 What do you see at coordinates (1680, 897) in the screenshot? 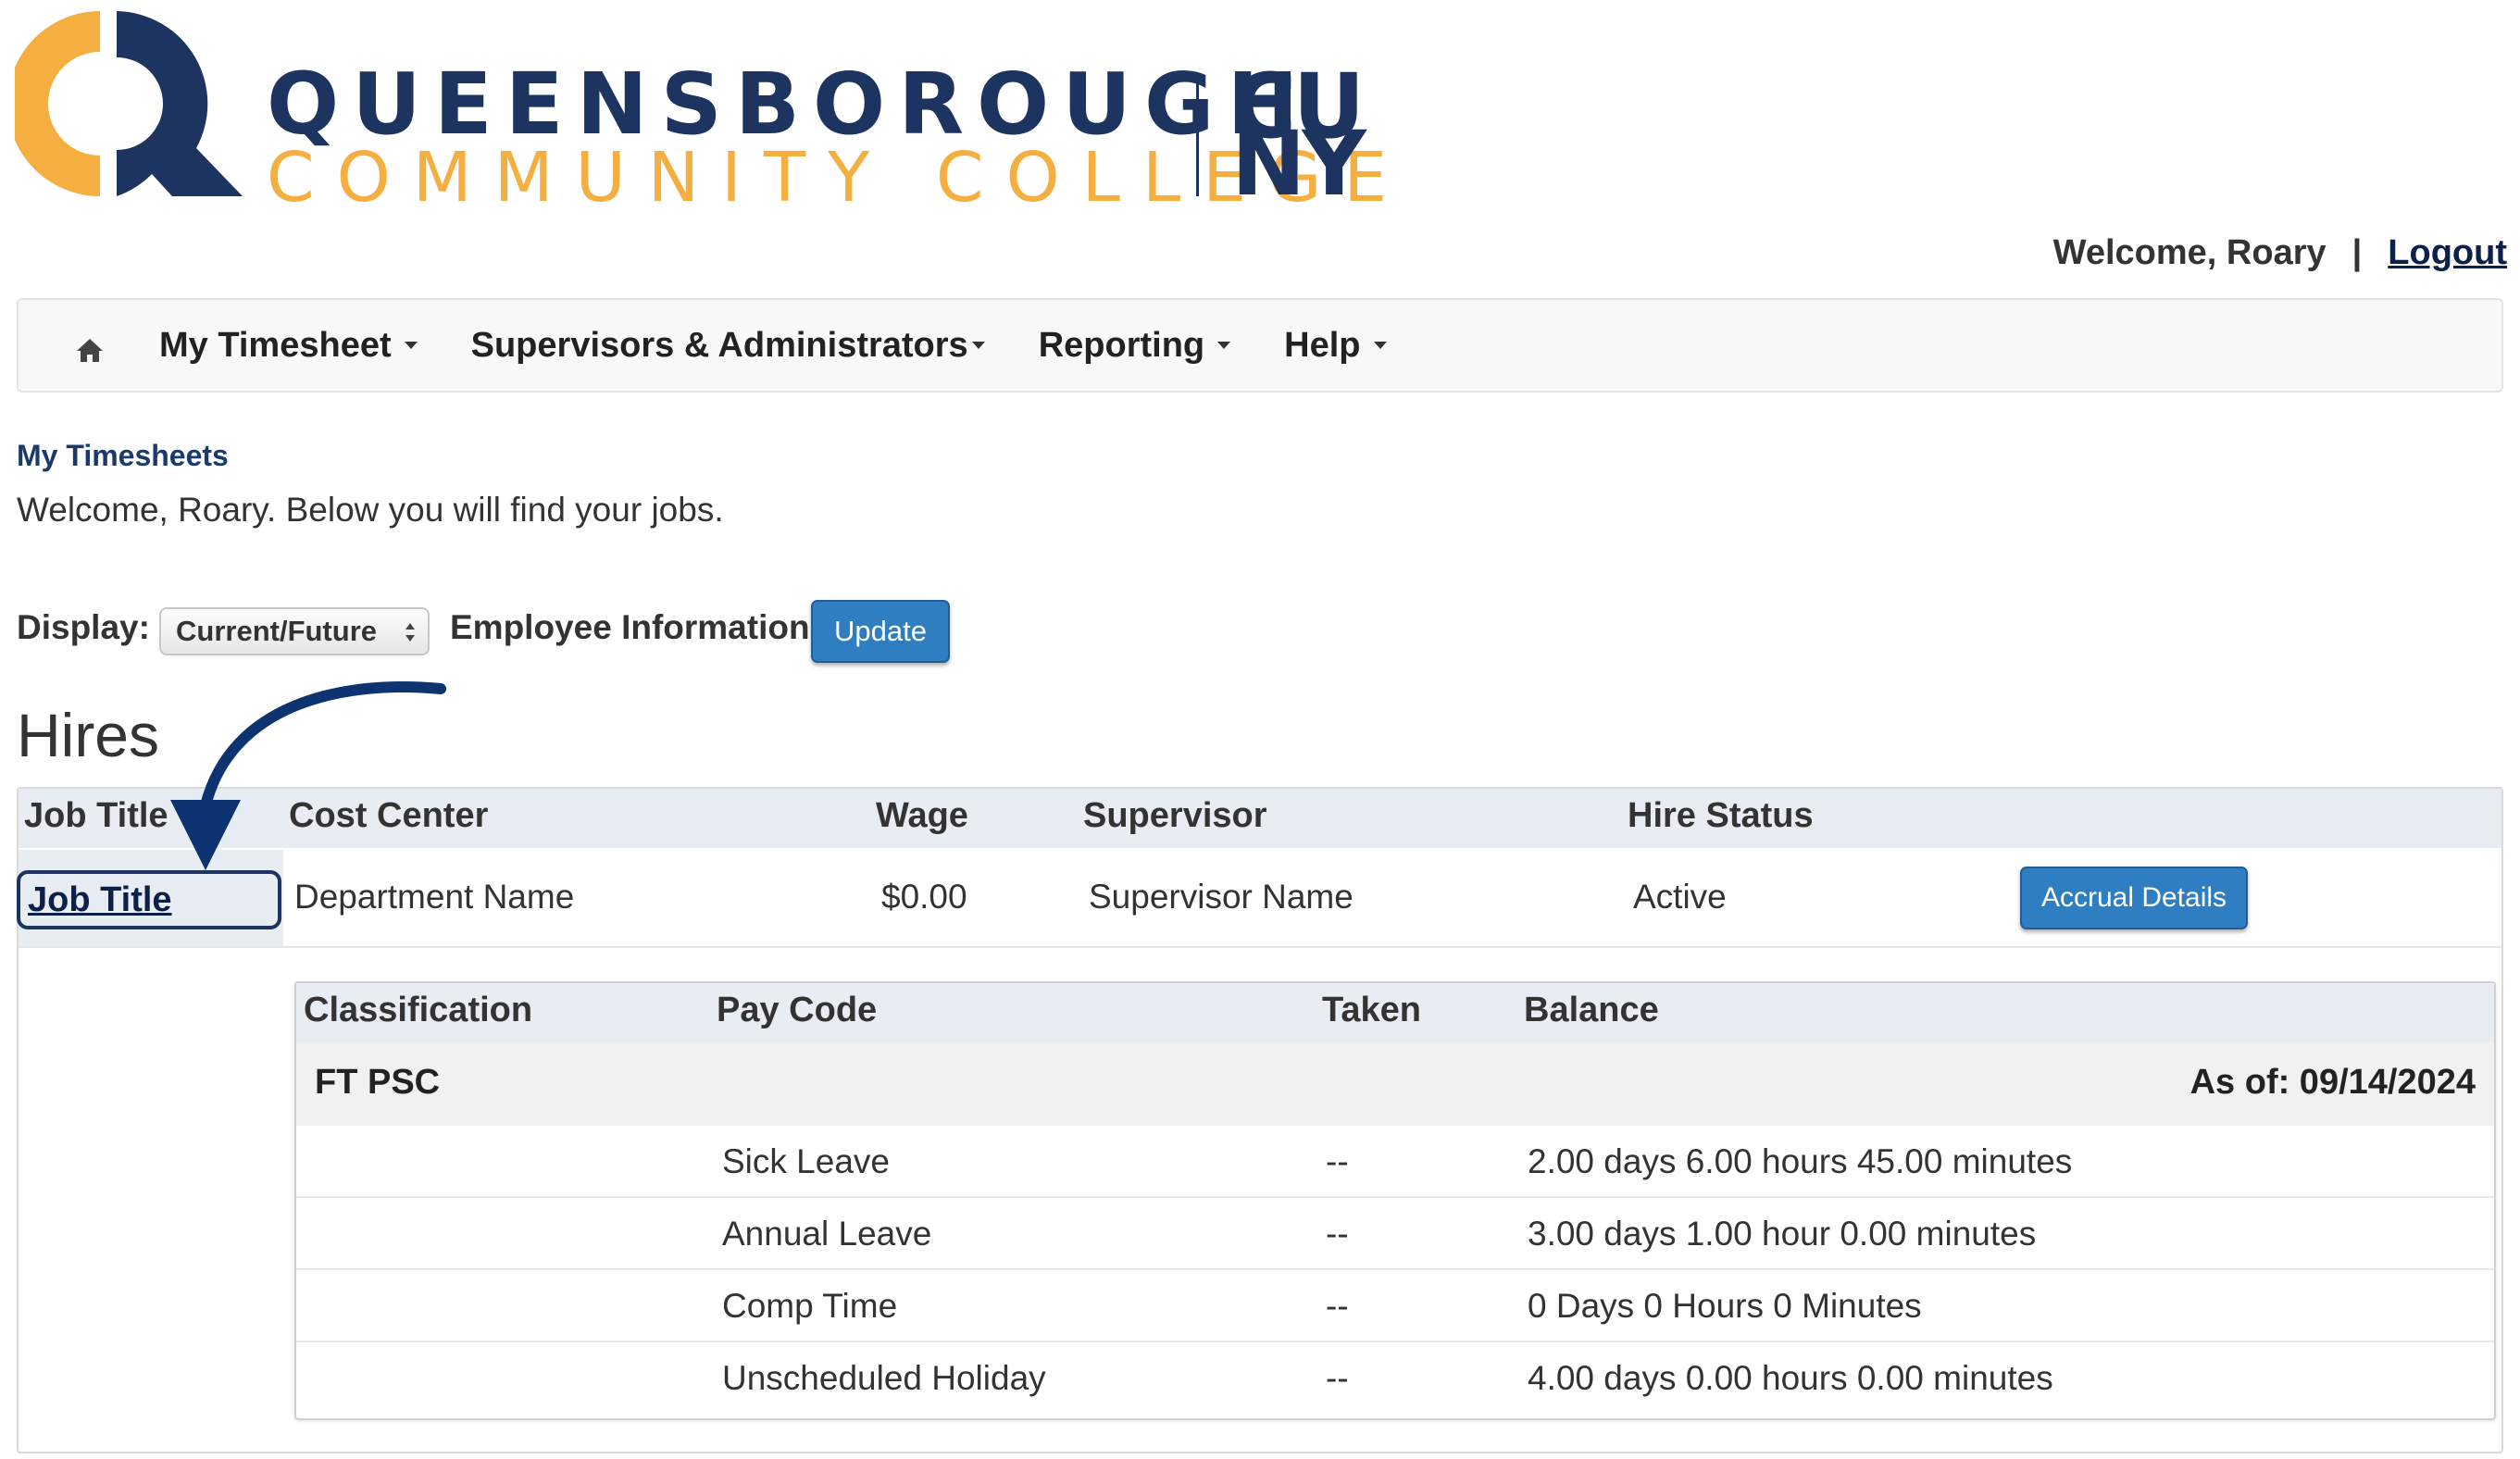
I see `hire-status-value: Active` at bounding box center [1680, 897].